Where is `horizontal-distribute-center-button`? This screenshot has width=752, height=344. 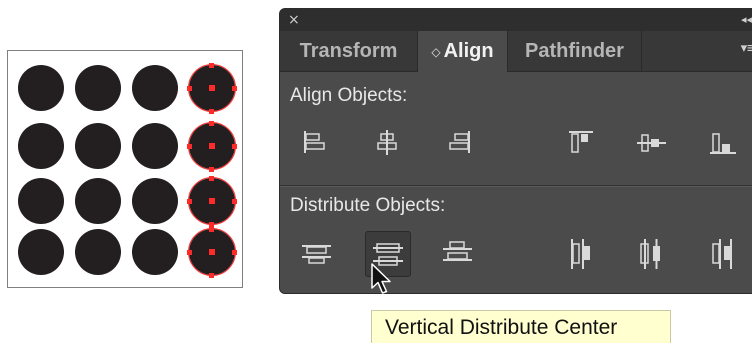
horizontal-distribute-center-button is located at coordinates (652, 254).